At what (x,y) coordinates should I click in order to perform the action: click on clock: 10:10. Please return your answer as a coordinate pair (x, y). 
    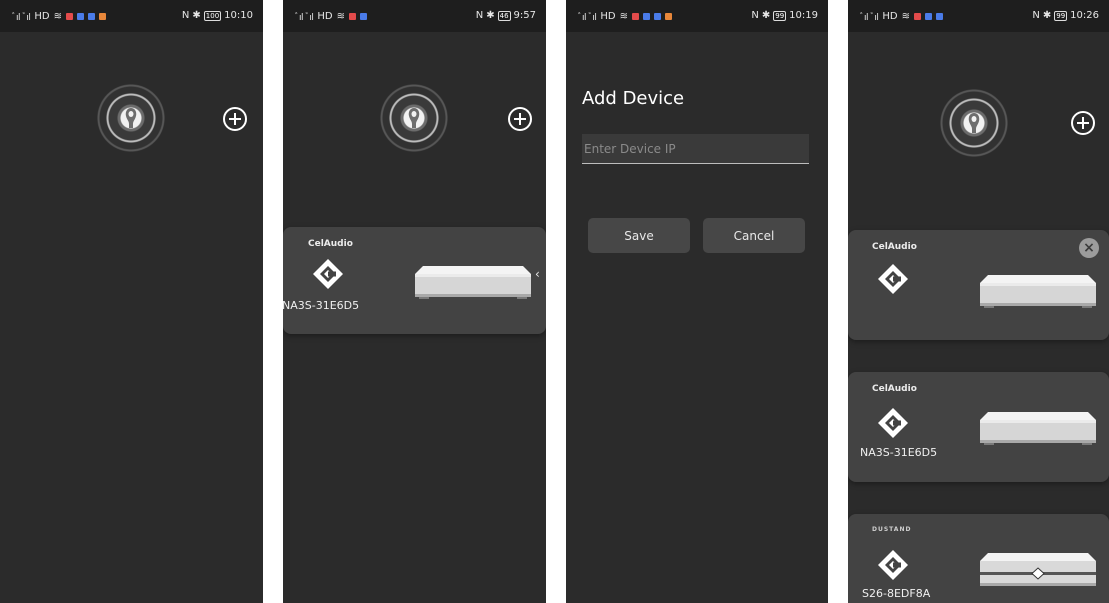
    Looking at the image, I should click on (238, 15).